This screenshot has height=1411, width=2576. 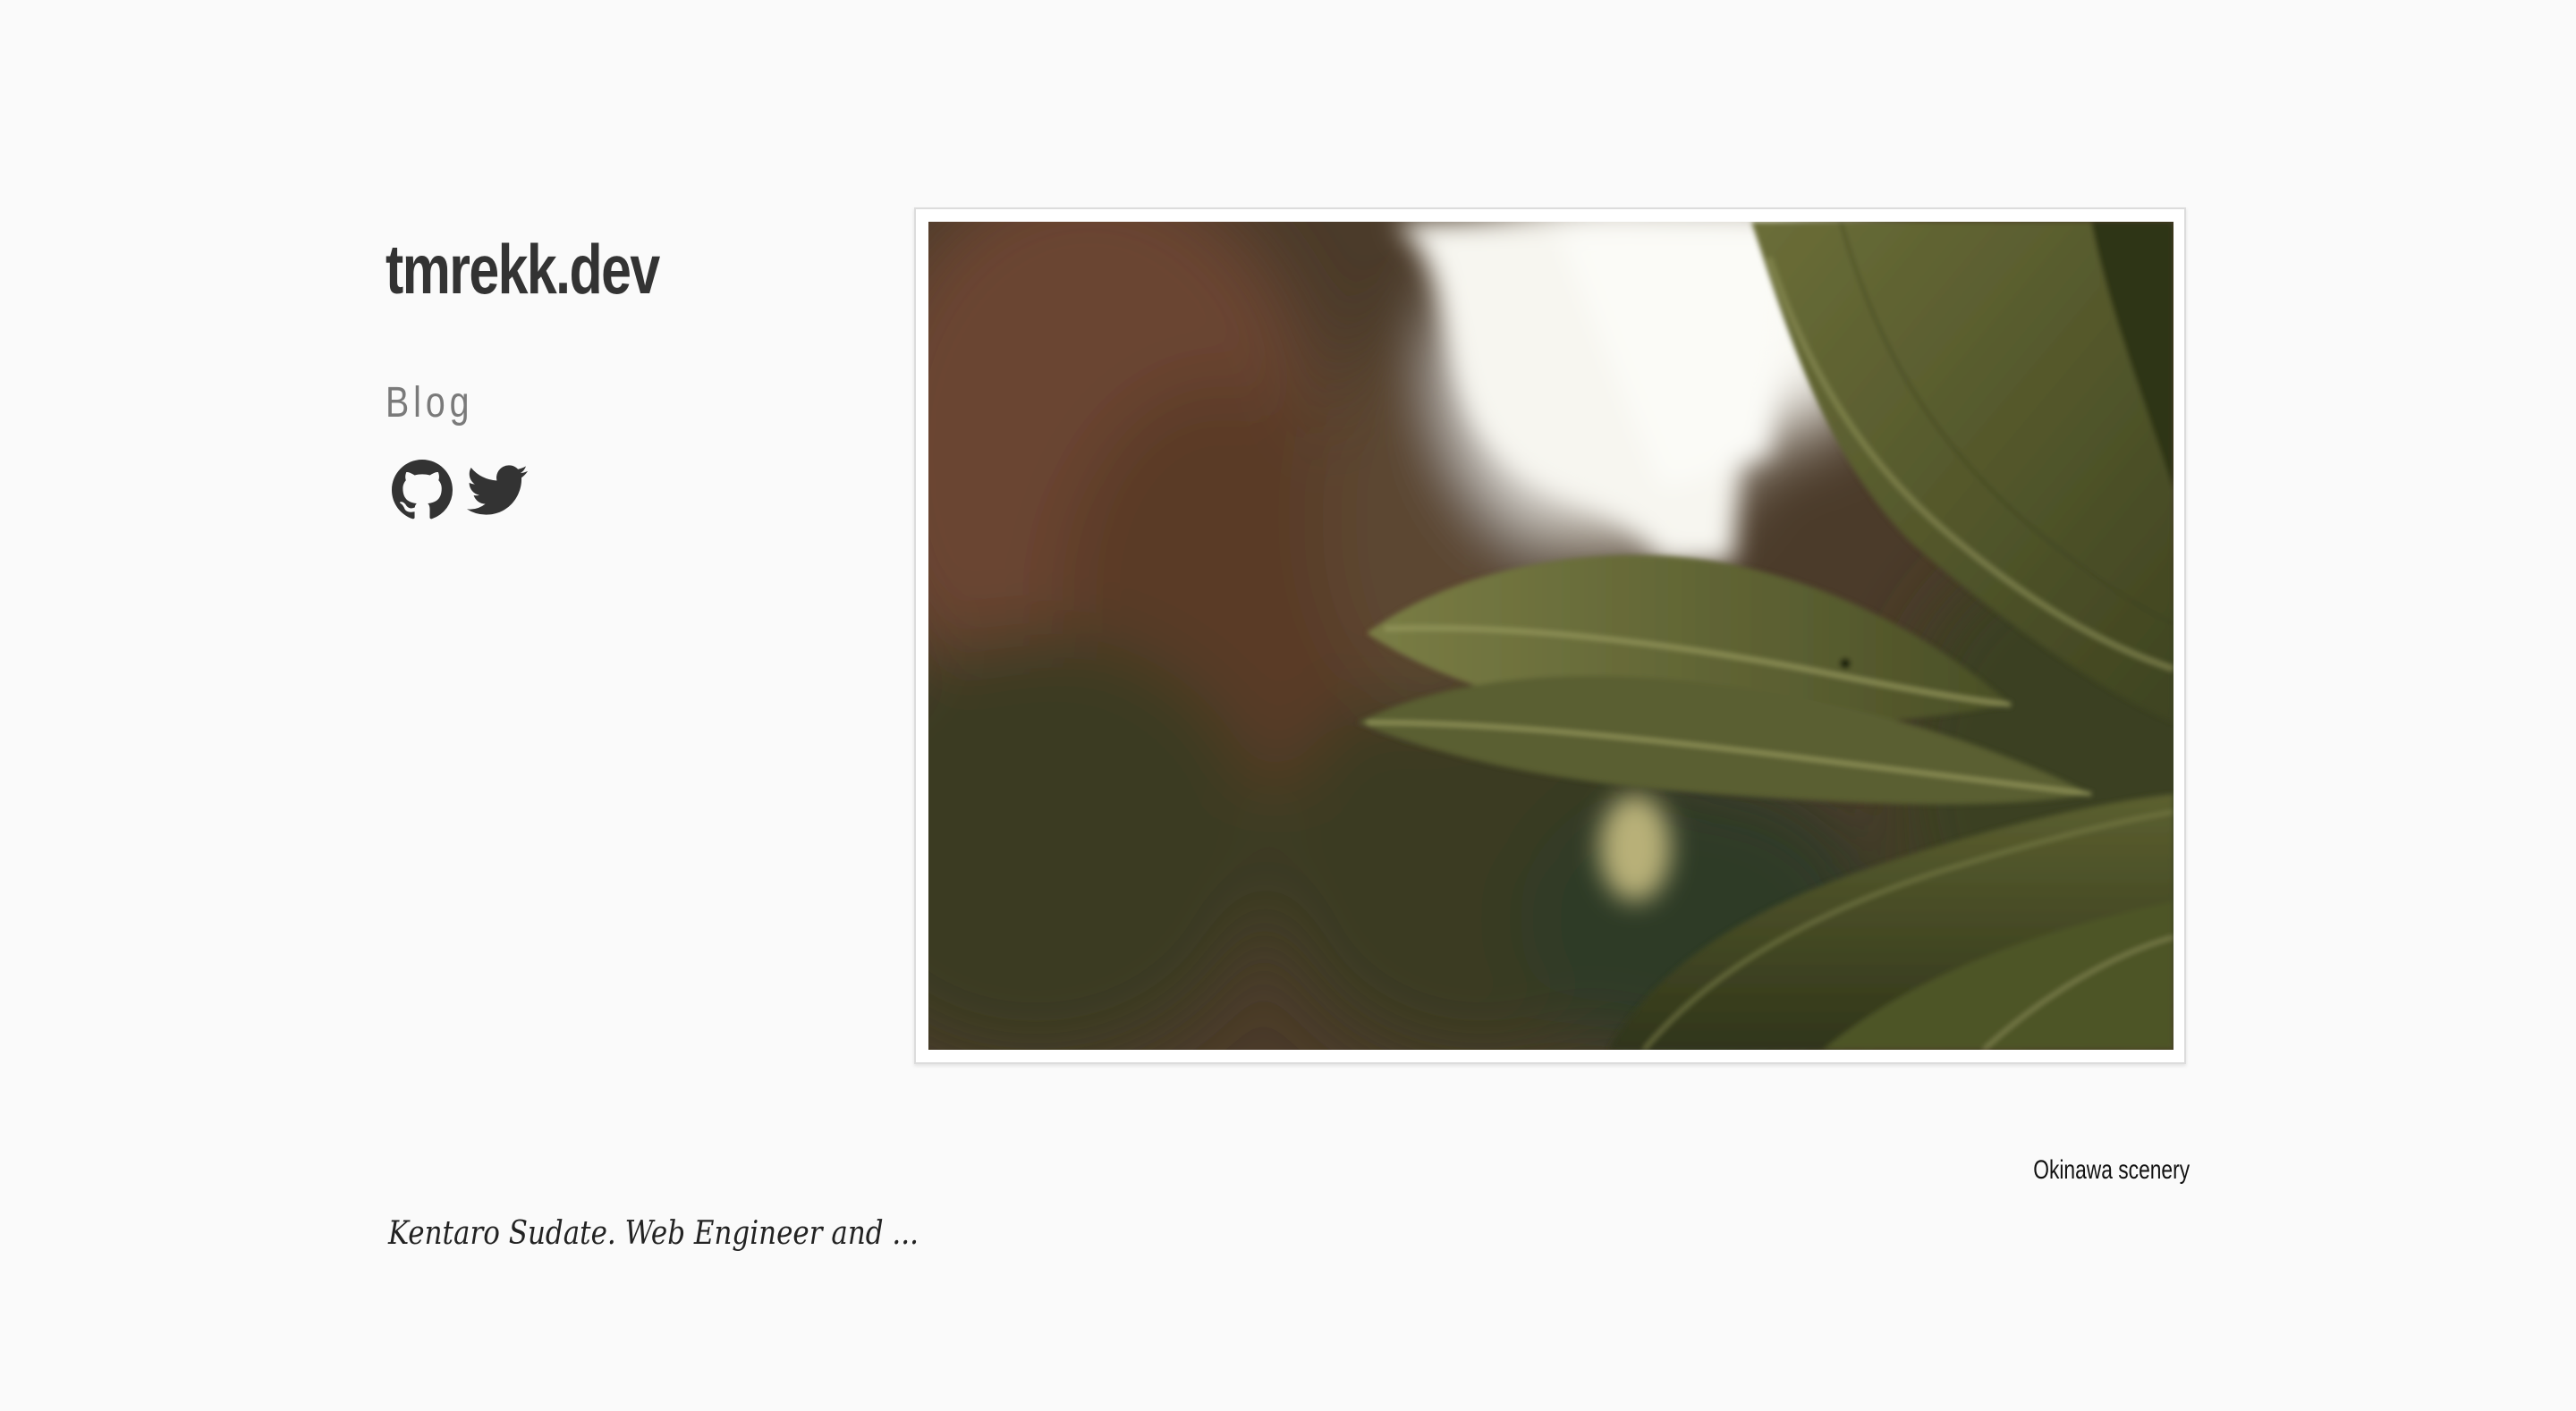 I want to click on nav-blog-link: Blog, so click(x=429, y=404).